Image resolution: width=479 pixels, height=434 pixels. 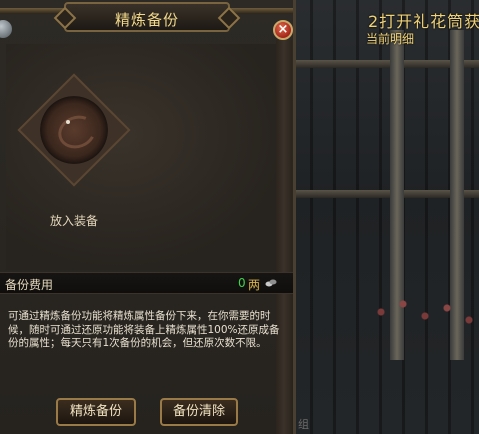 I want to click on refine-backup-button: 精炼备份, so click(x=96, y=412).